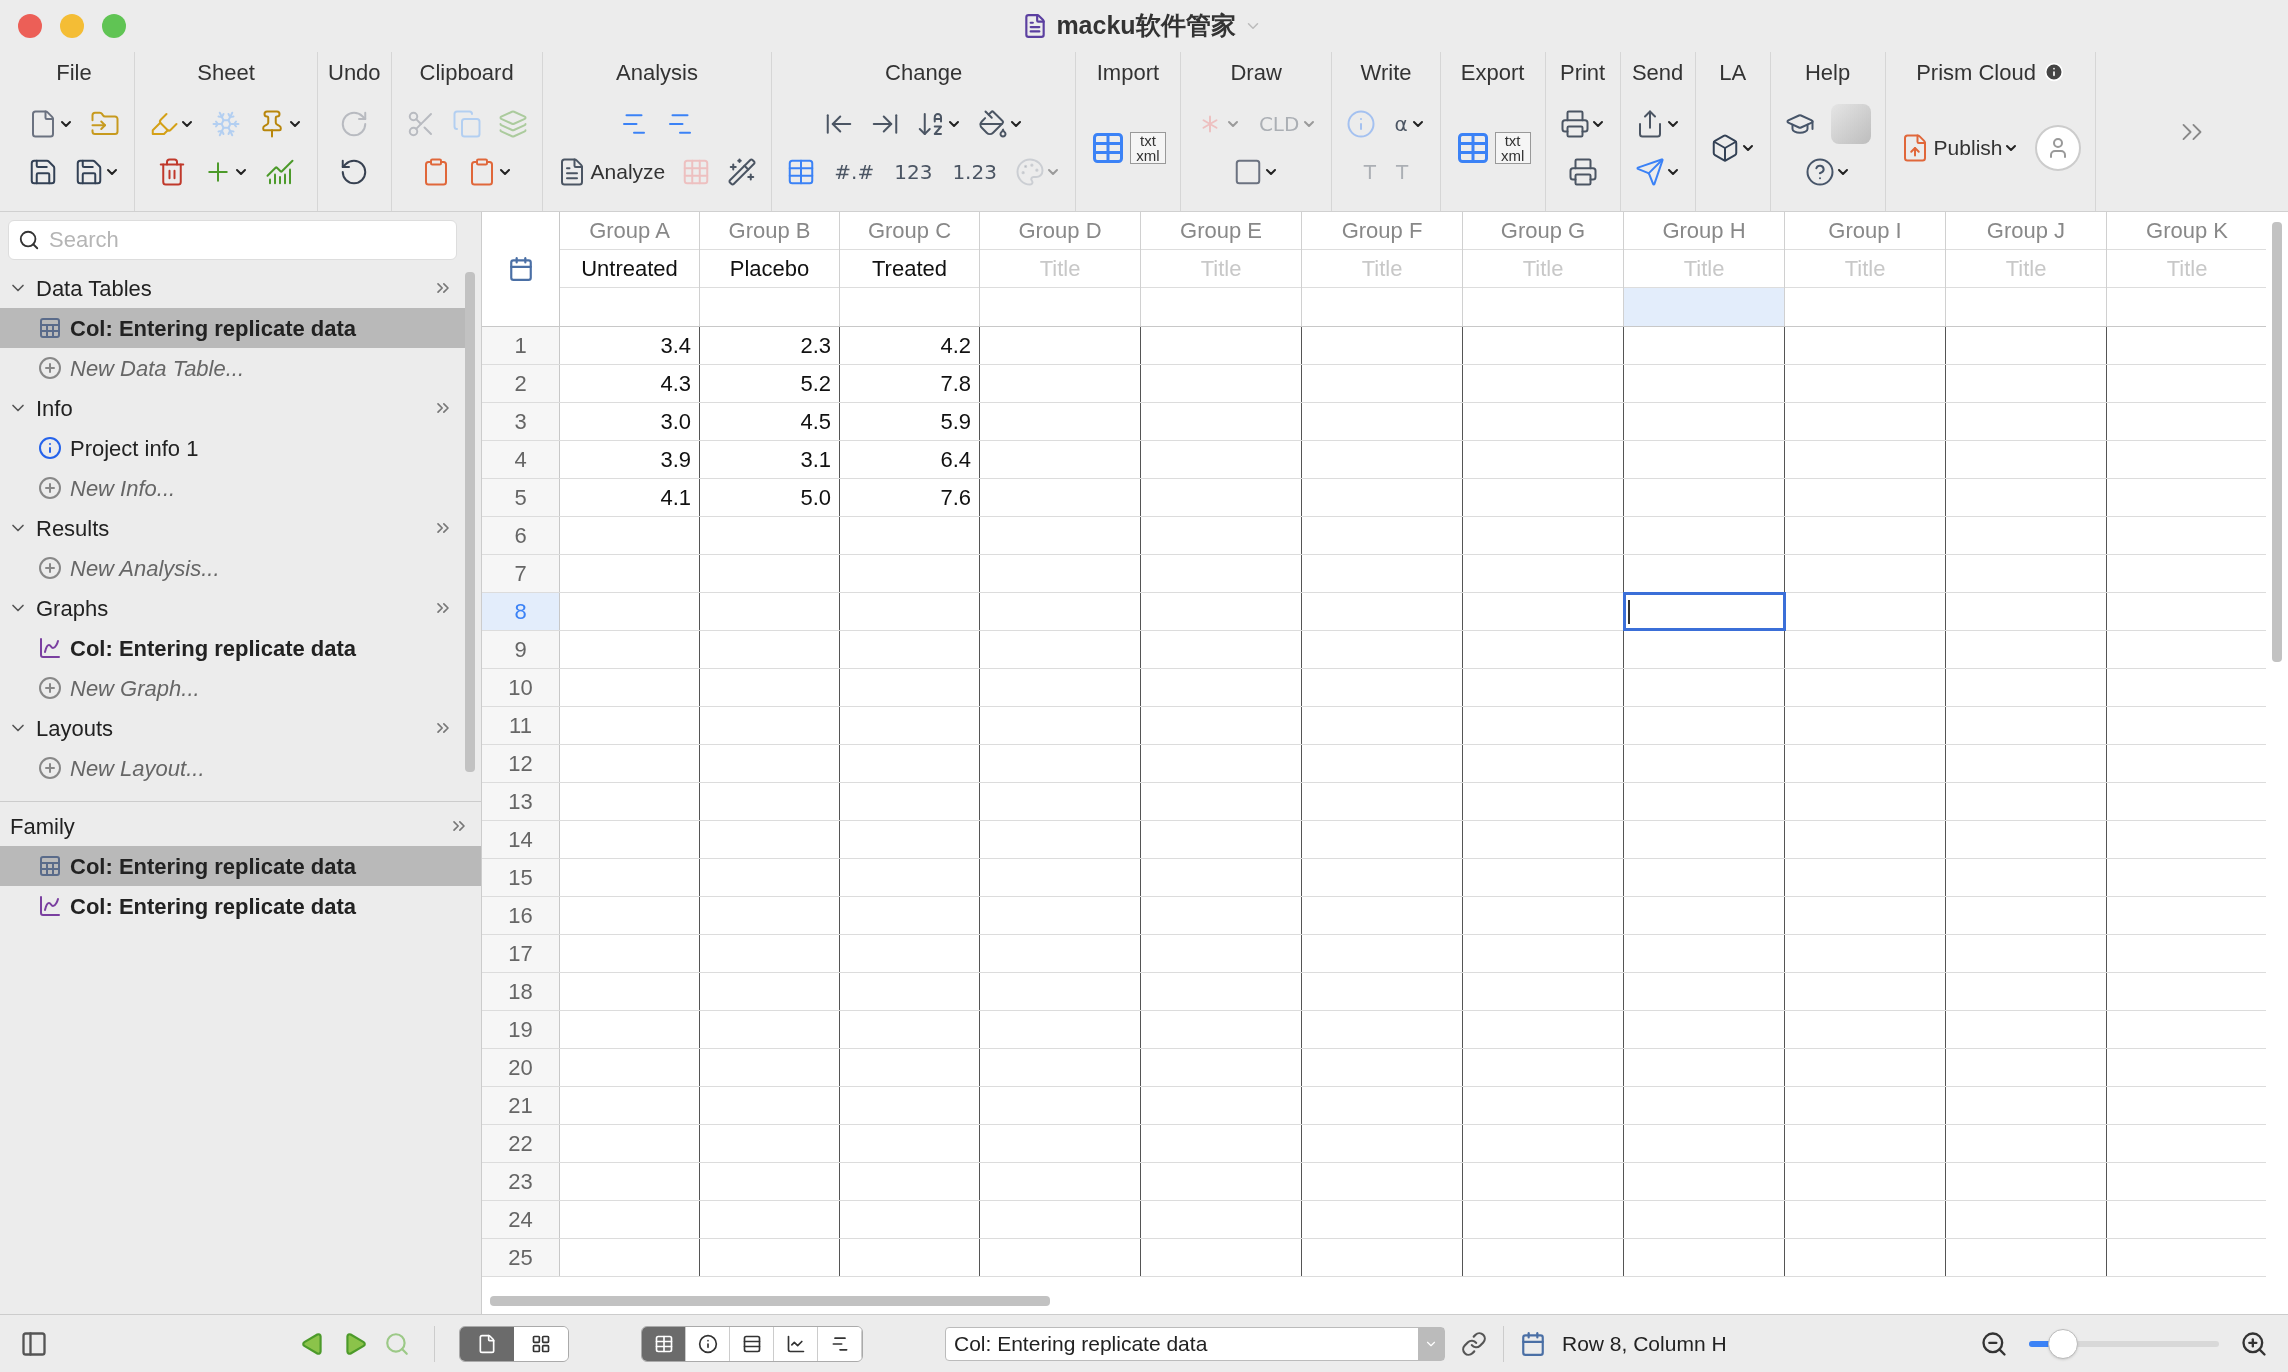  Describe the element at coordinates (521, 573) in the screenshot. I see `row-number: 7` at that location.